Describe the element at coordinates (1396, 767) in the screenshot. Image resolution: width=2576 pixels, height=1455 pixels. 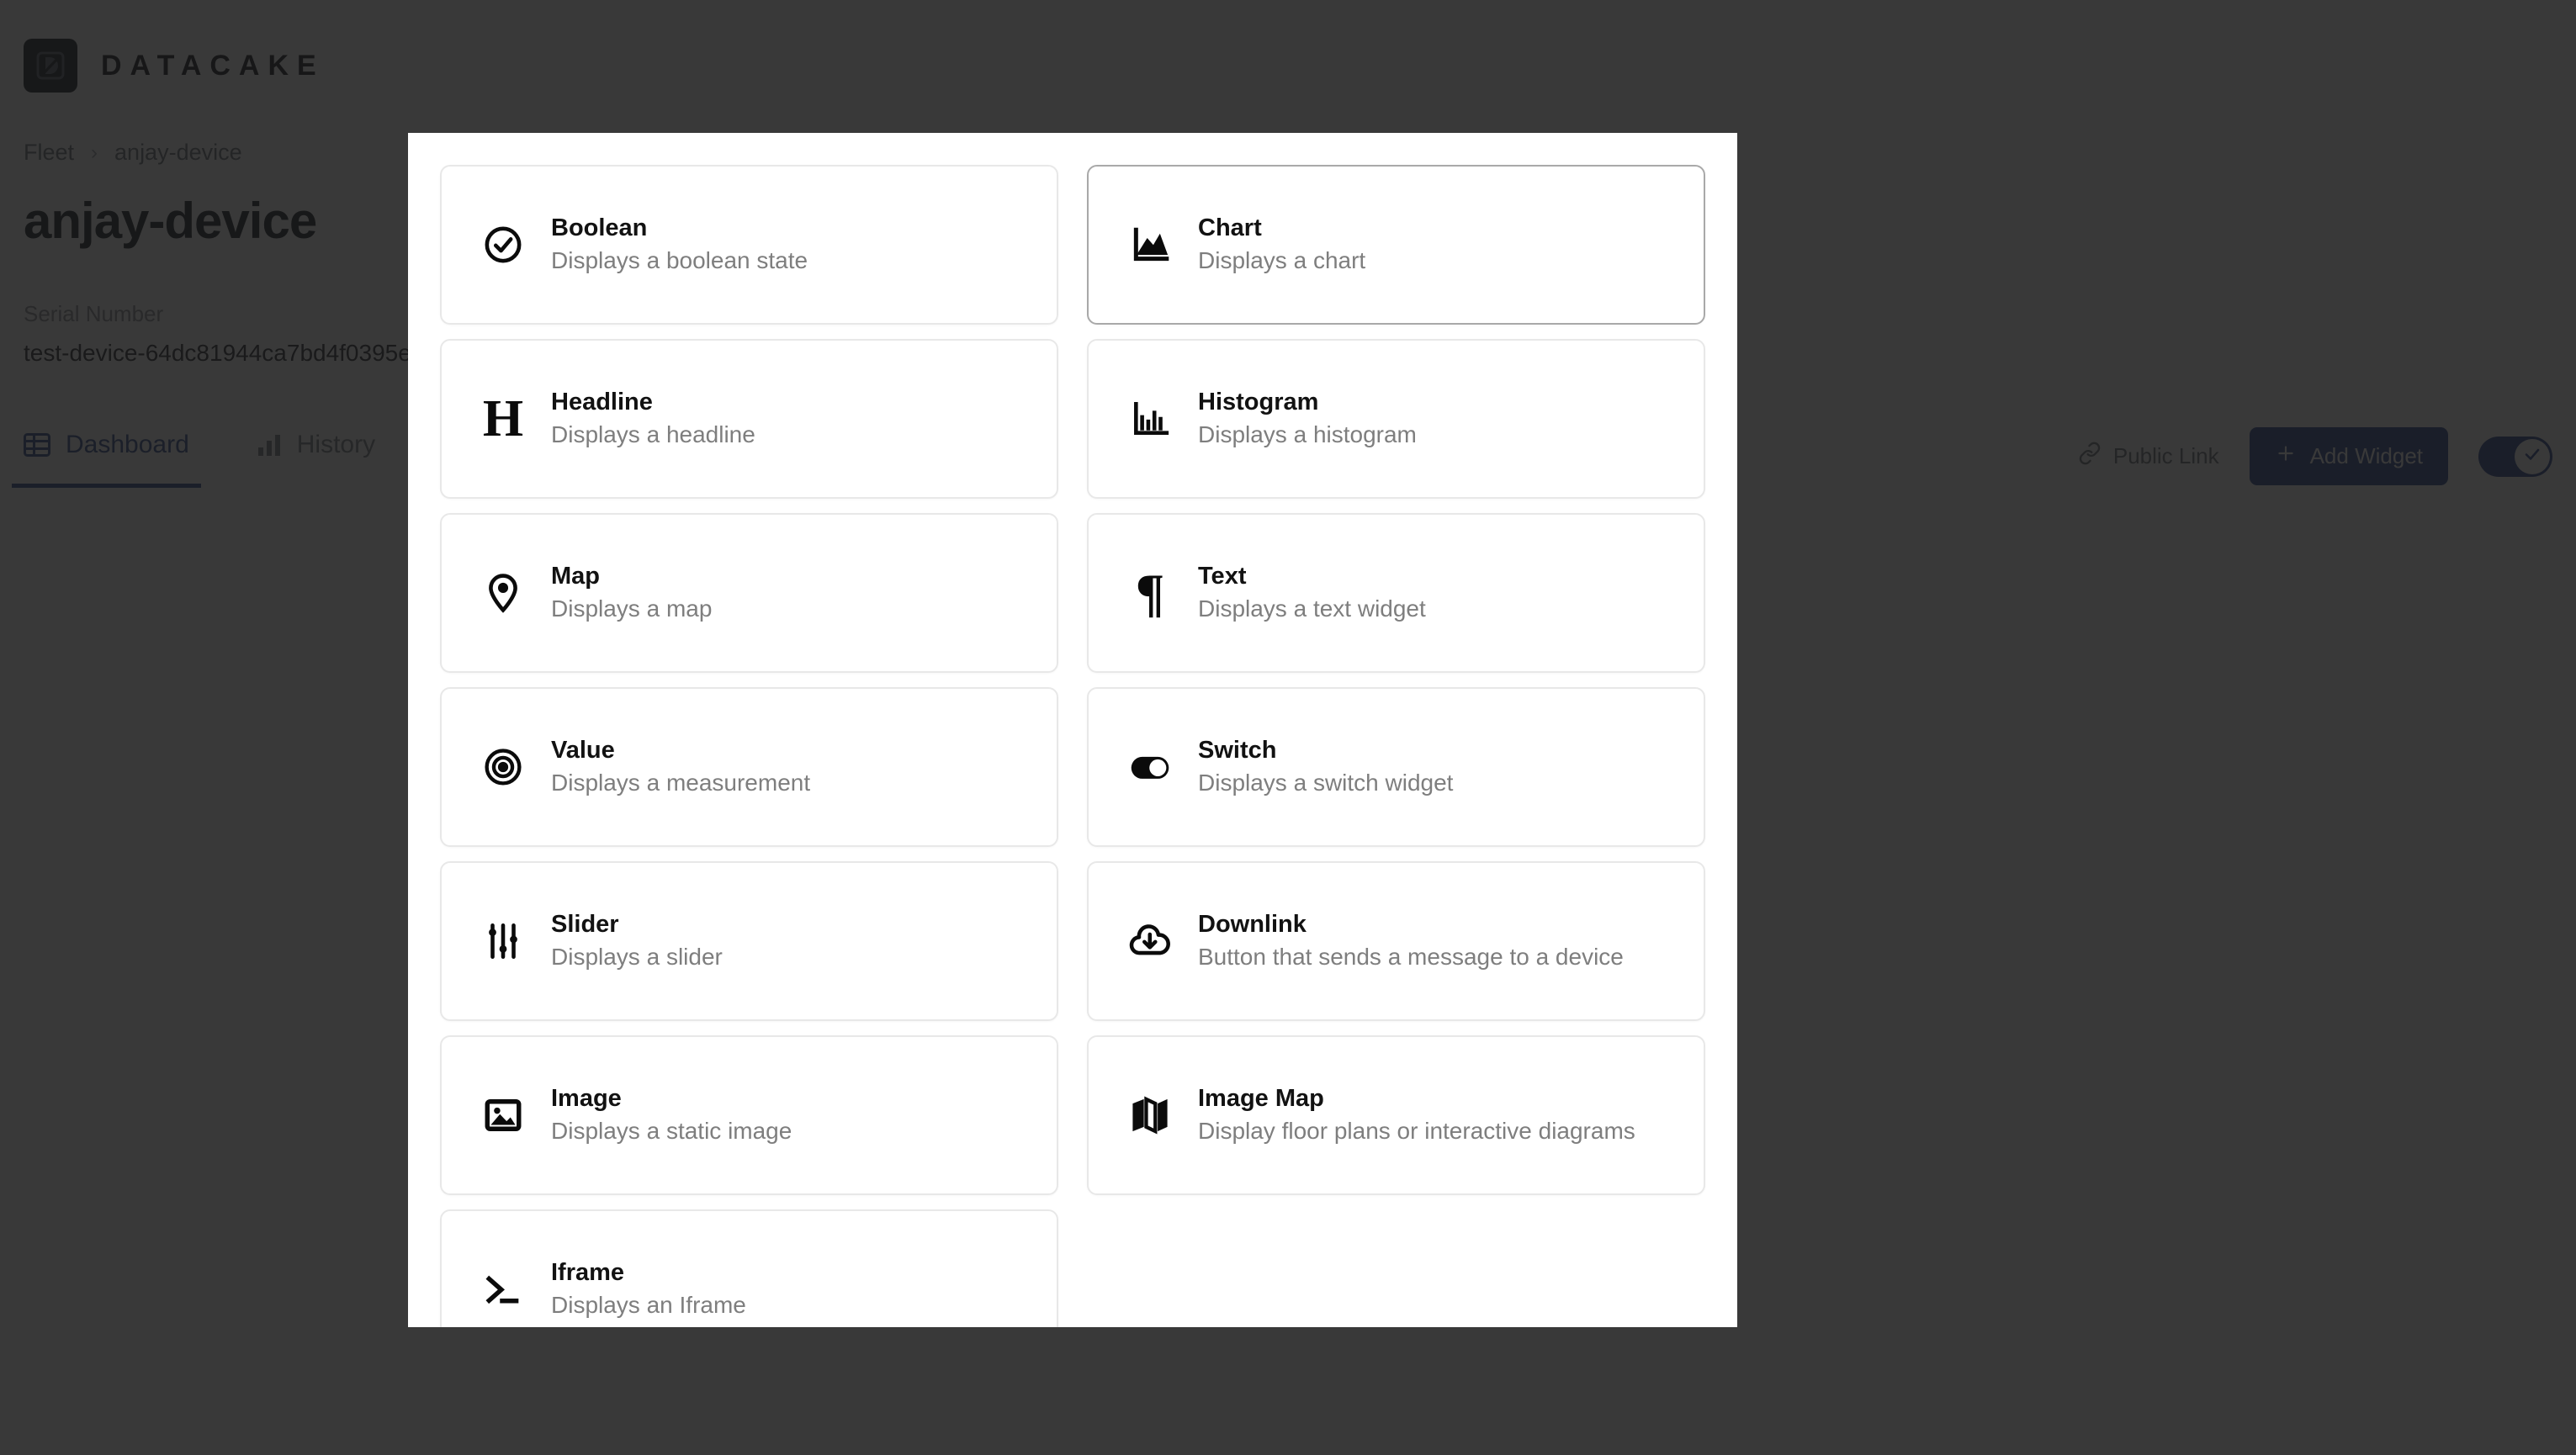
I see `widget-option-switch: Switch Displays a switch widget` at that location.